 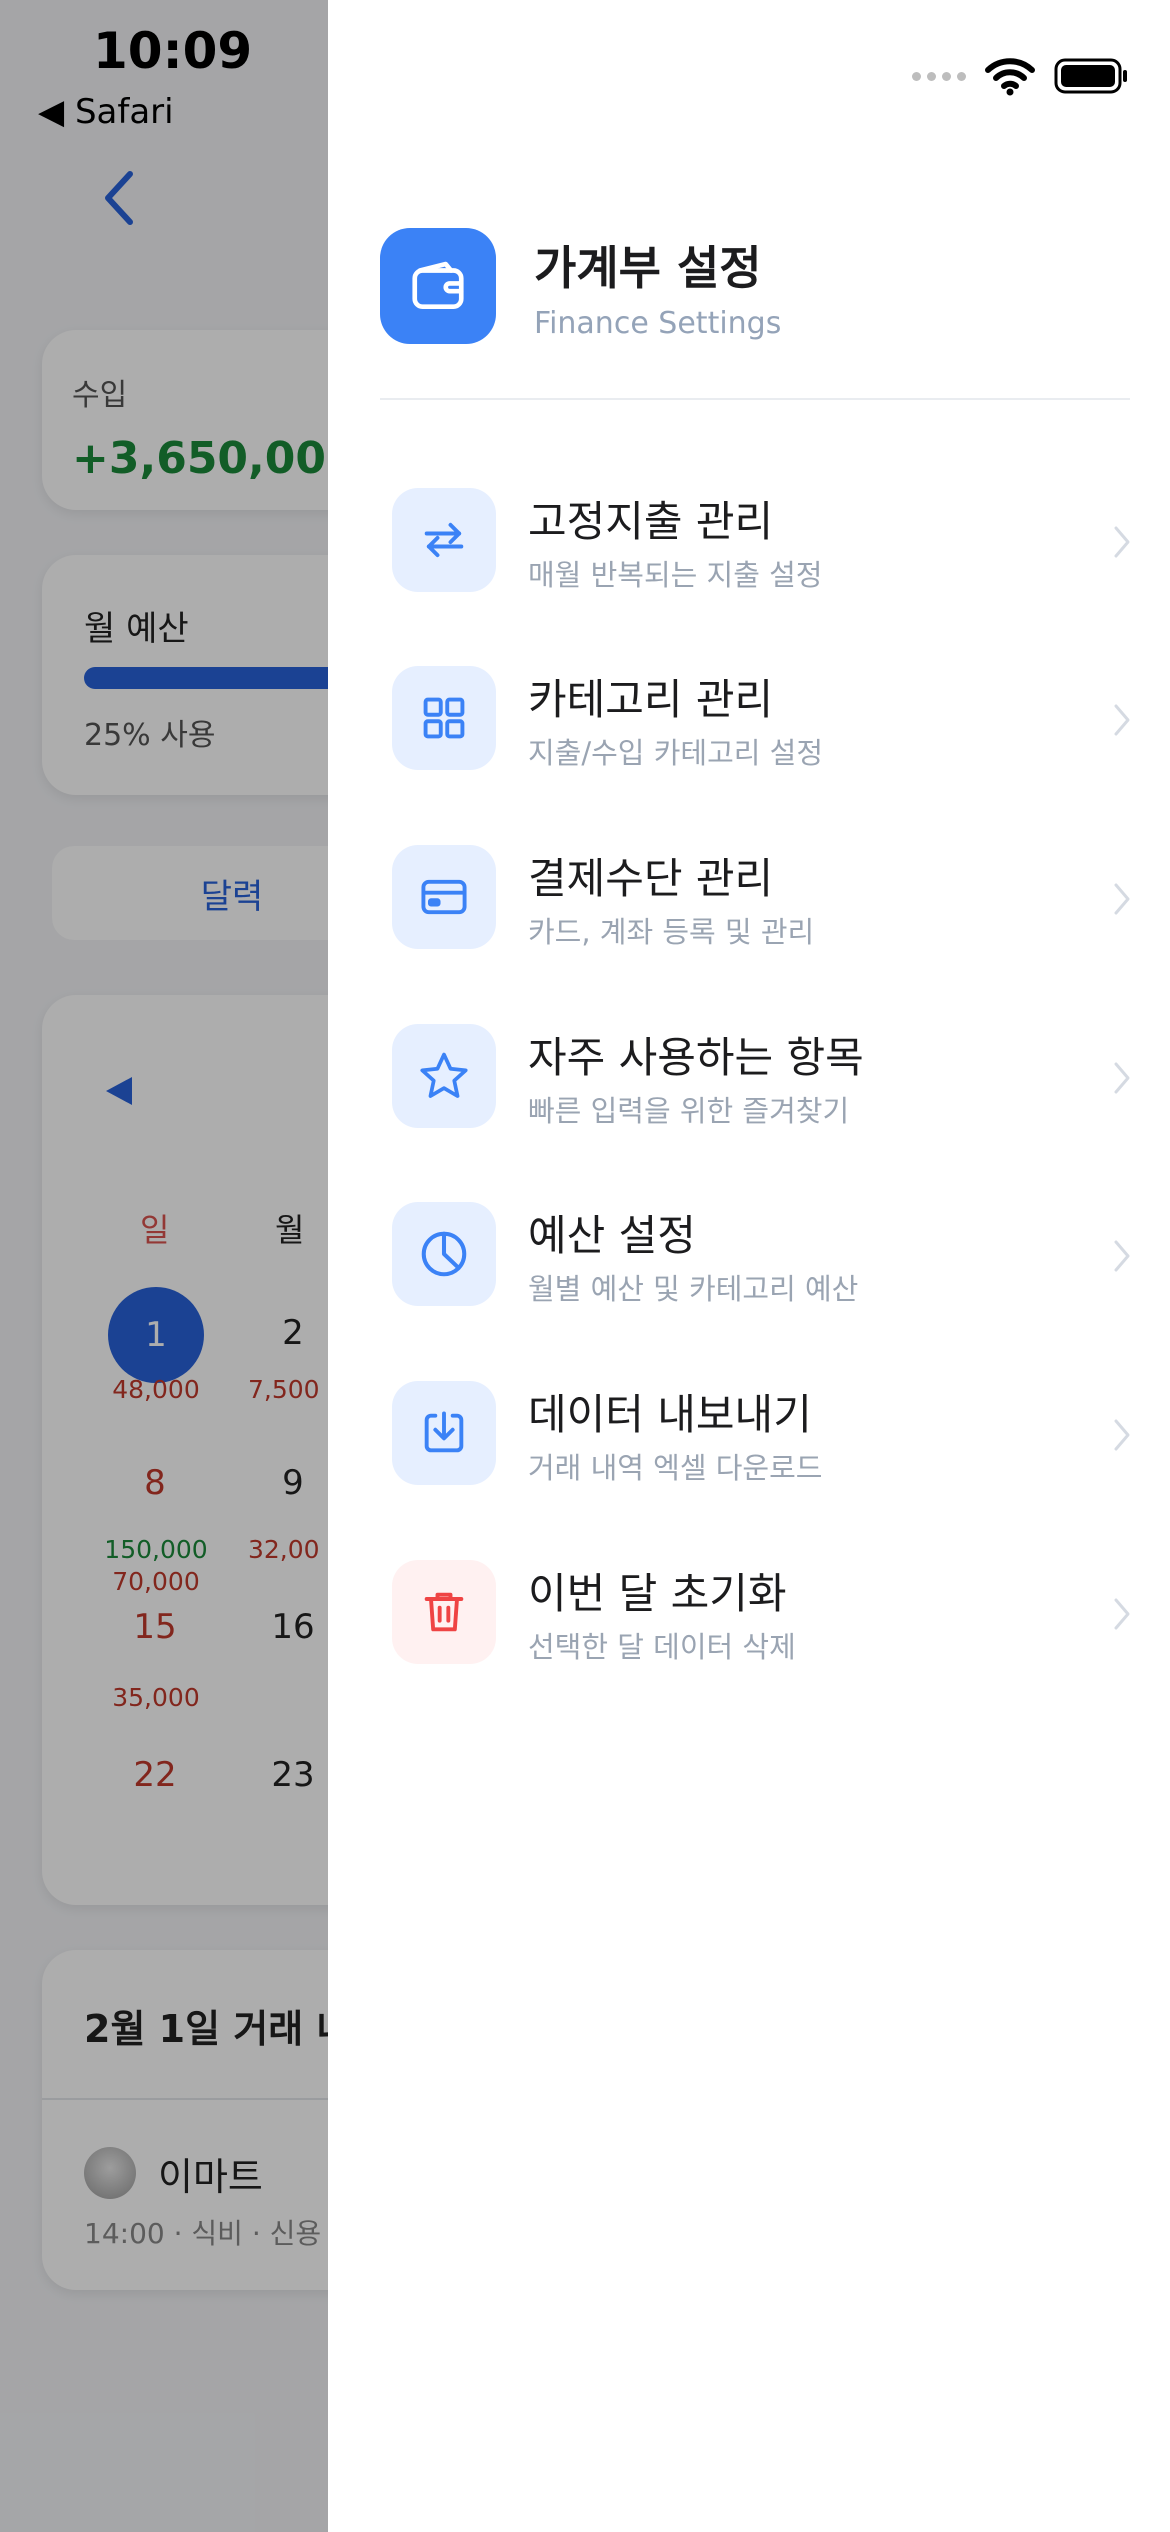 What do you see at coordinates (648, 268) in the screenshot?
I see `drawer-title: 가계부 설정` at bounding box center [648, 268].